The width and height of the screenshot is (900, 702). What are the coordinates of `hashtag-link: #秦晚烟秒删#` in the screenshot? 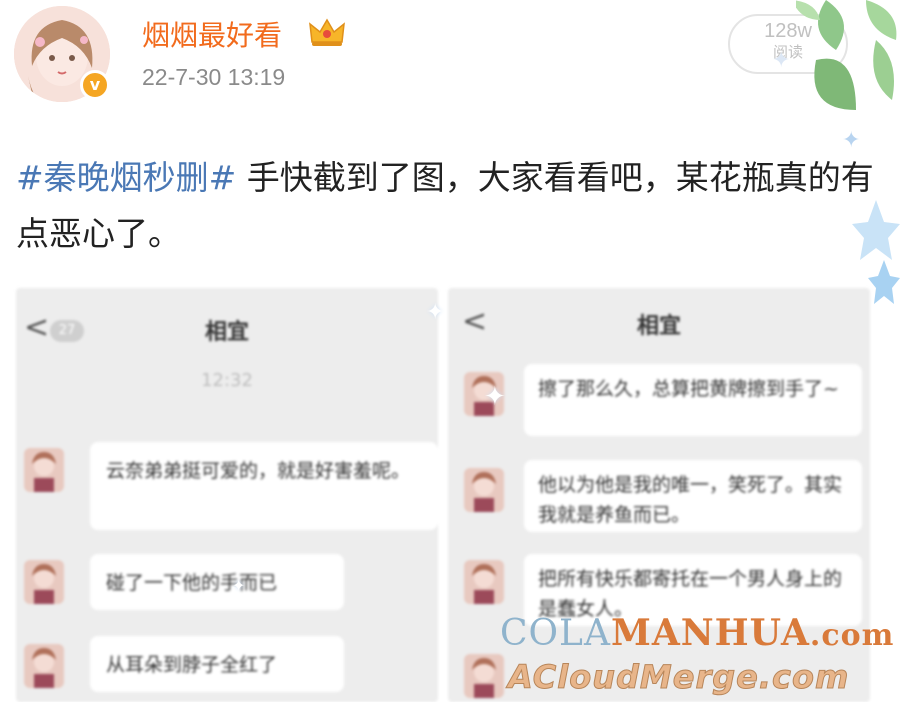 It's located at (126, 177).